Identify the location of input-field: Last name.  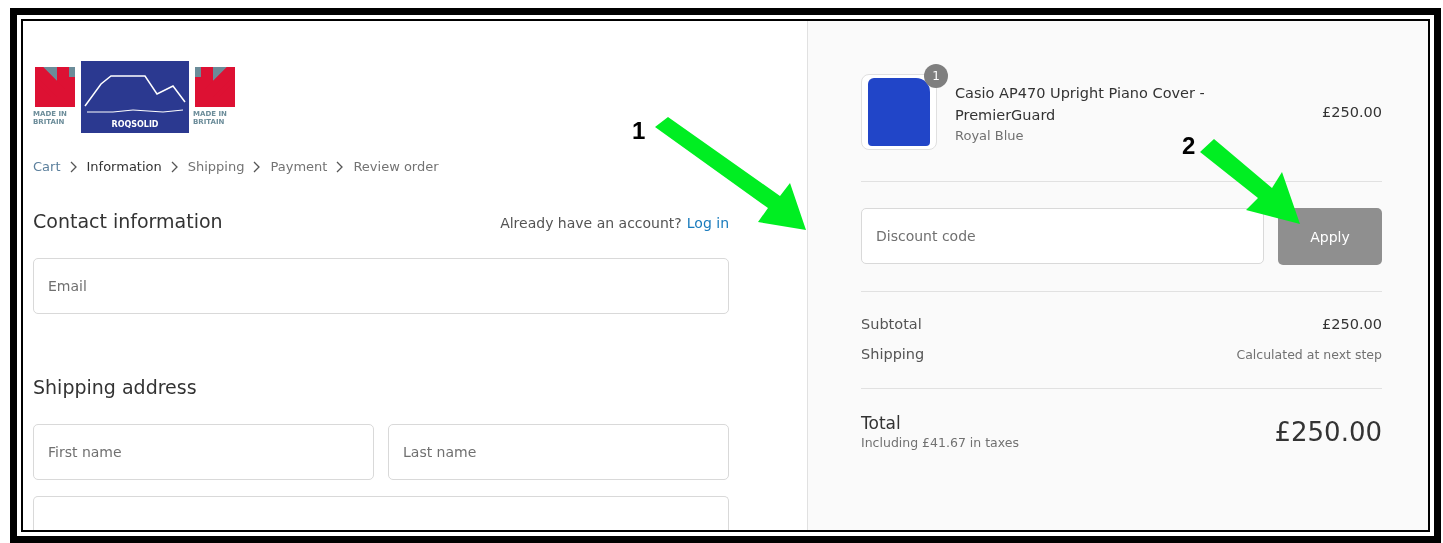
(558, 452).